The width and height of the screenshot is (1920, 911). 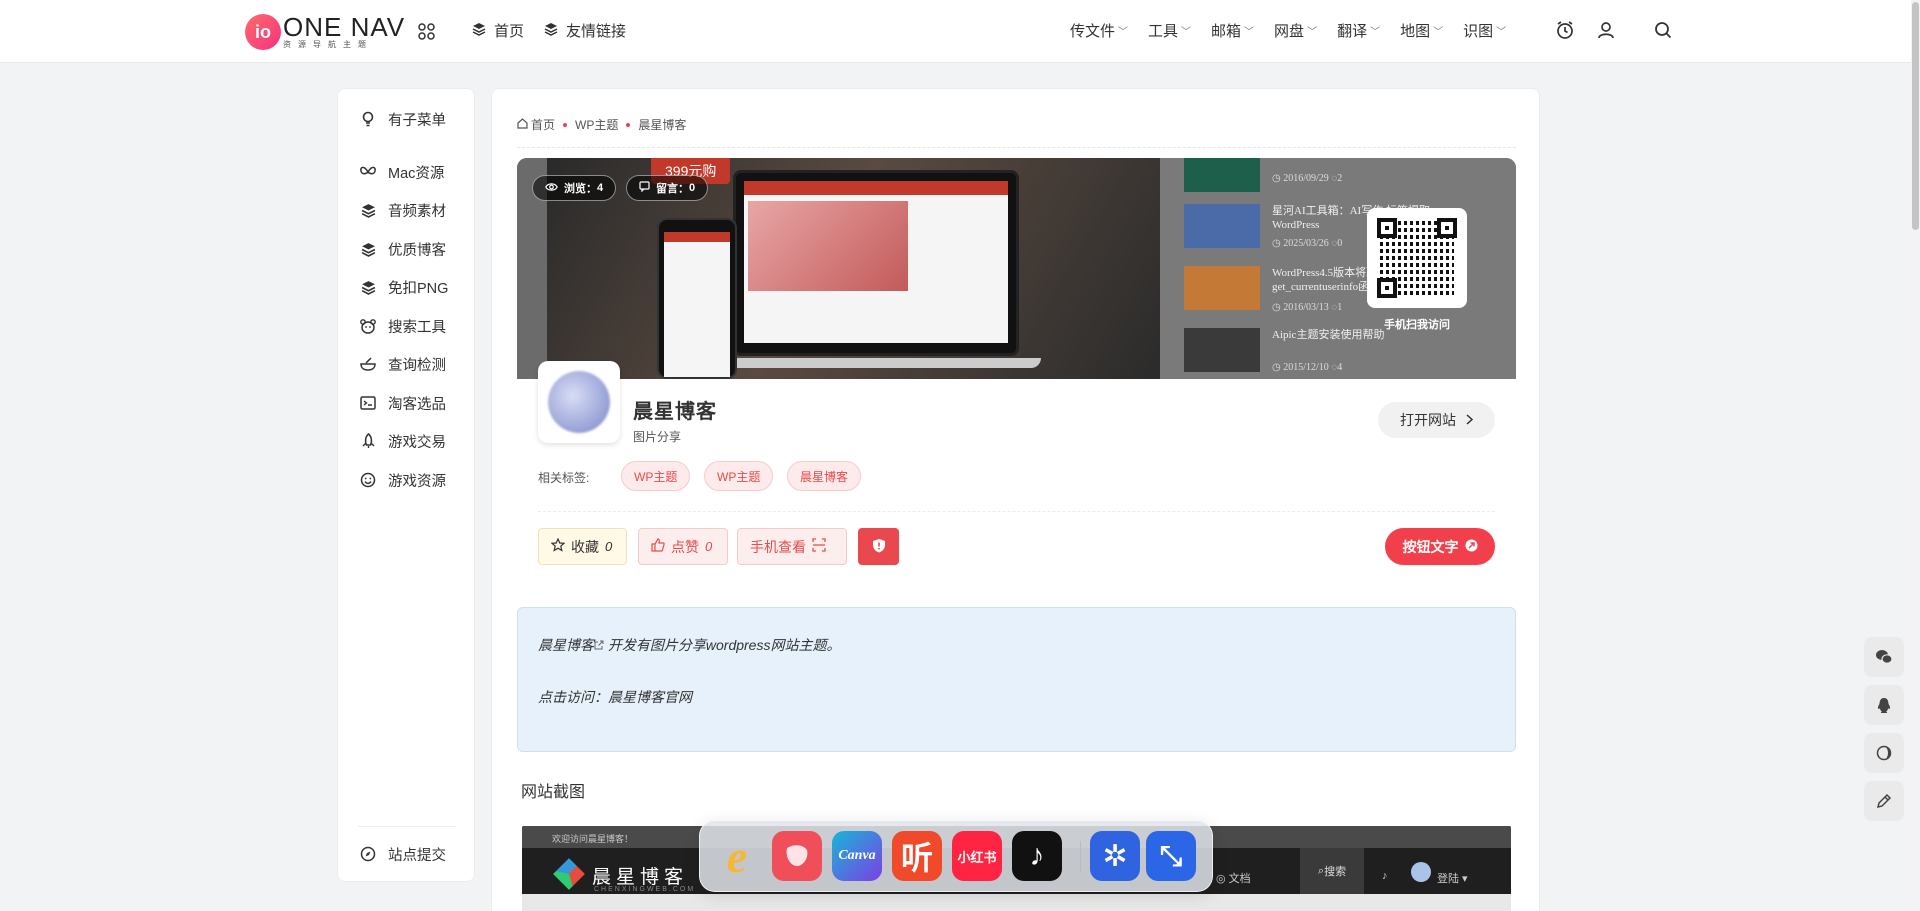 What do you see at coordinates (1295, 30) in the screenshot?
I see `nav-cloud-drive: 网盘 ﹀` at bounding box center [1295, 30].